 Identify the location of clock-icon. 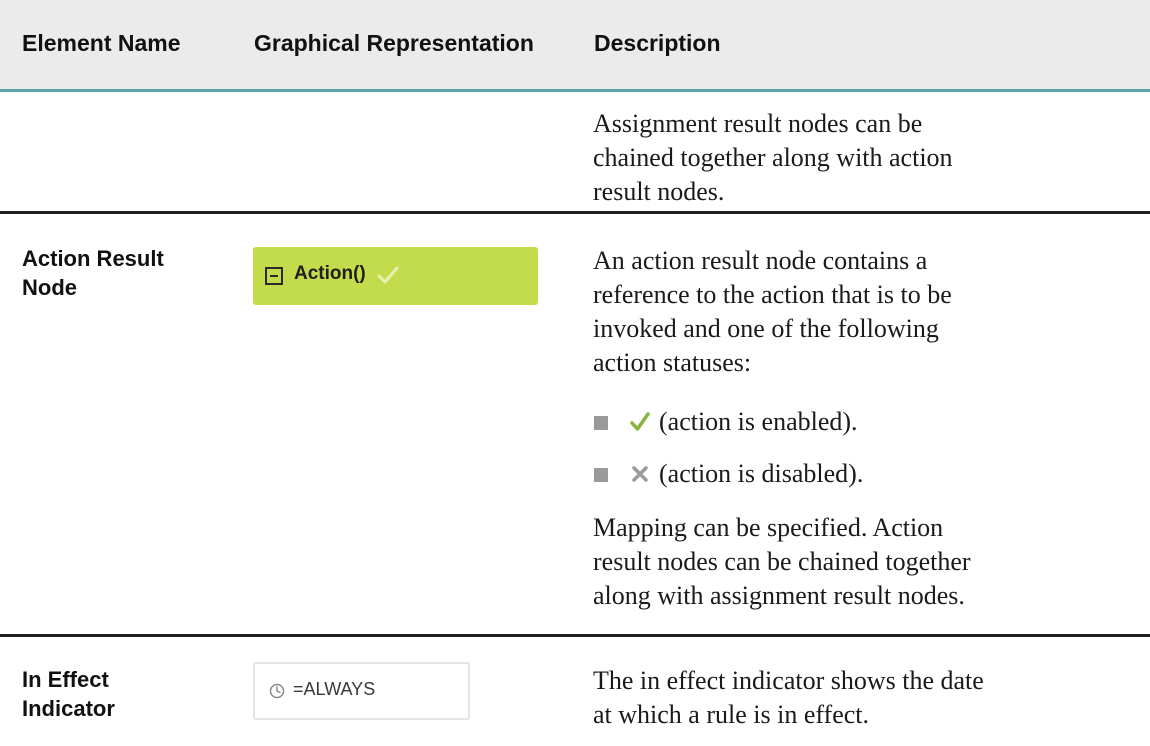
(277, 691).